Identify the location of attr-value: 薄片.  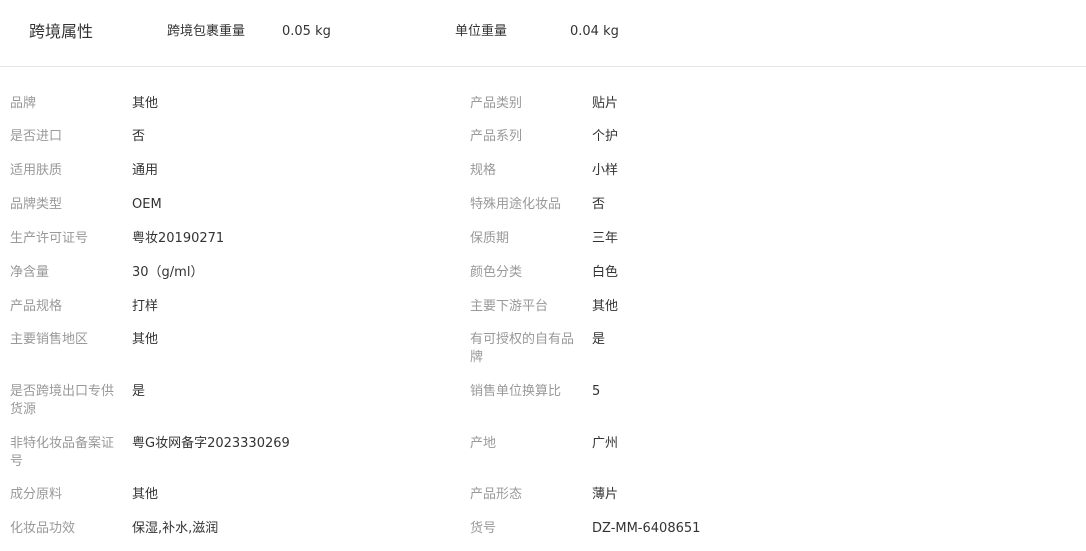
(605, 494).